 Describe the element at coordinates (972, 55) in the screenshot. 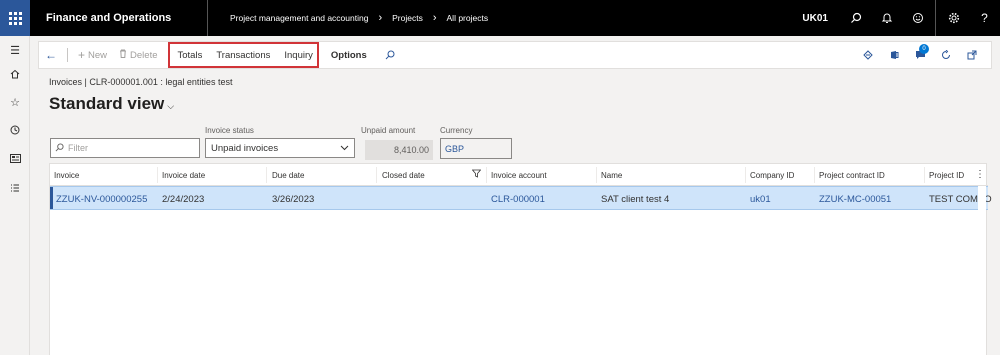

I see `popout-icon` at that location.